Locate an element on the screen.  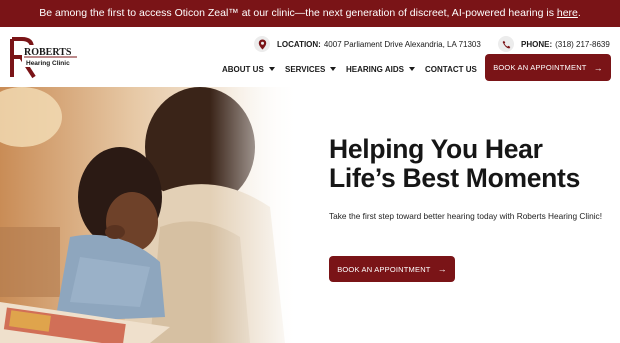
phone-icon is located at coordinates (506, 44).